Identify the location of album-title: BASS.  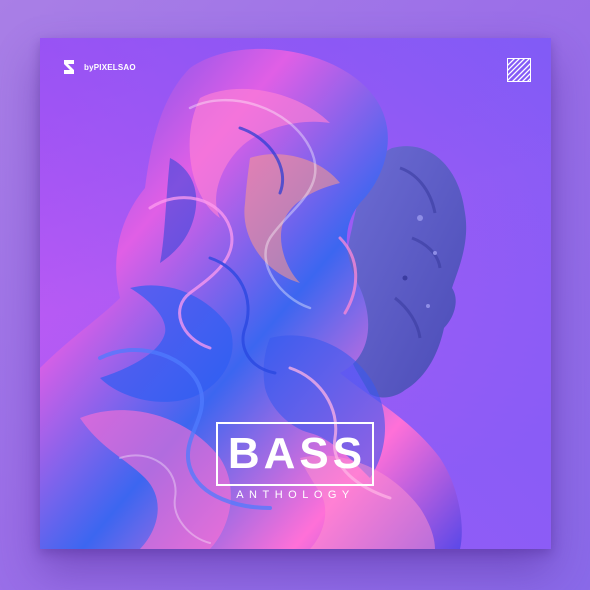
(297, 453).